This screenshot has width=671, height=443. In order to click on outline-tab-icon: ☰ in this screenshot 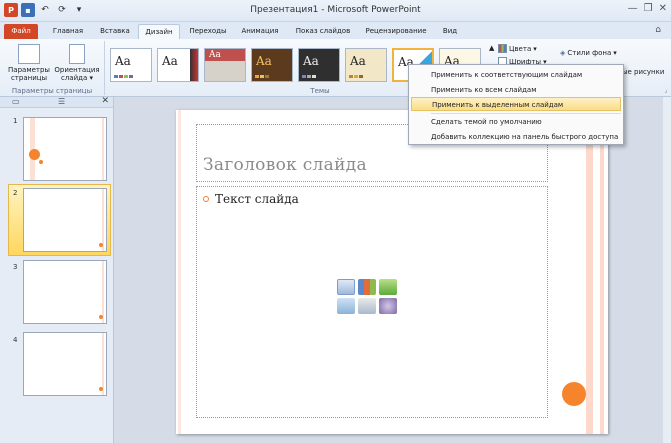, I will do `click(61, 101)`.